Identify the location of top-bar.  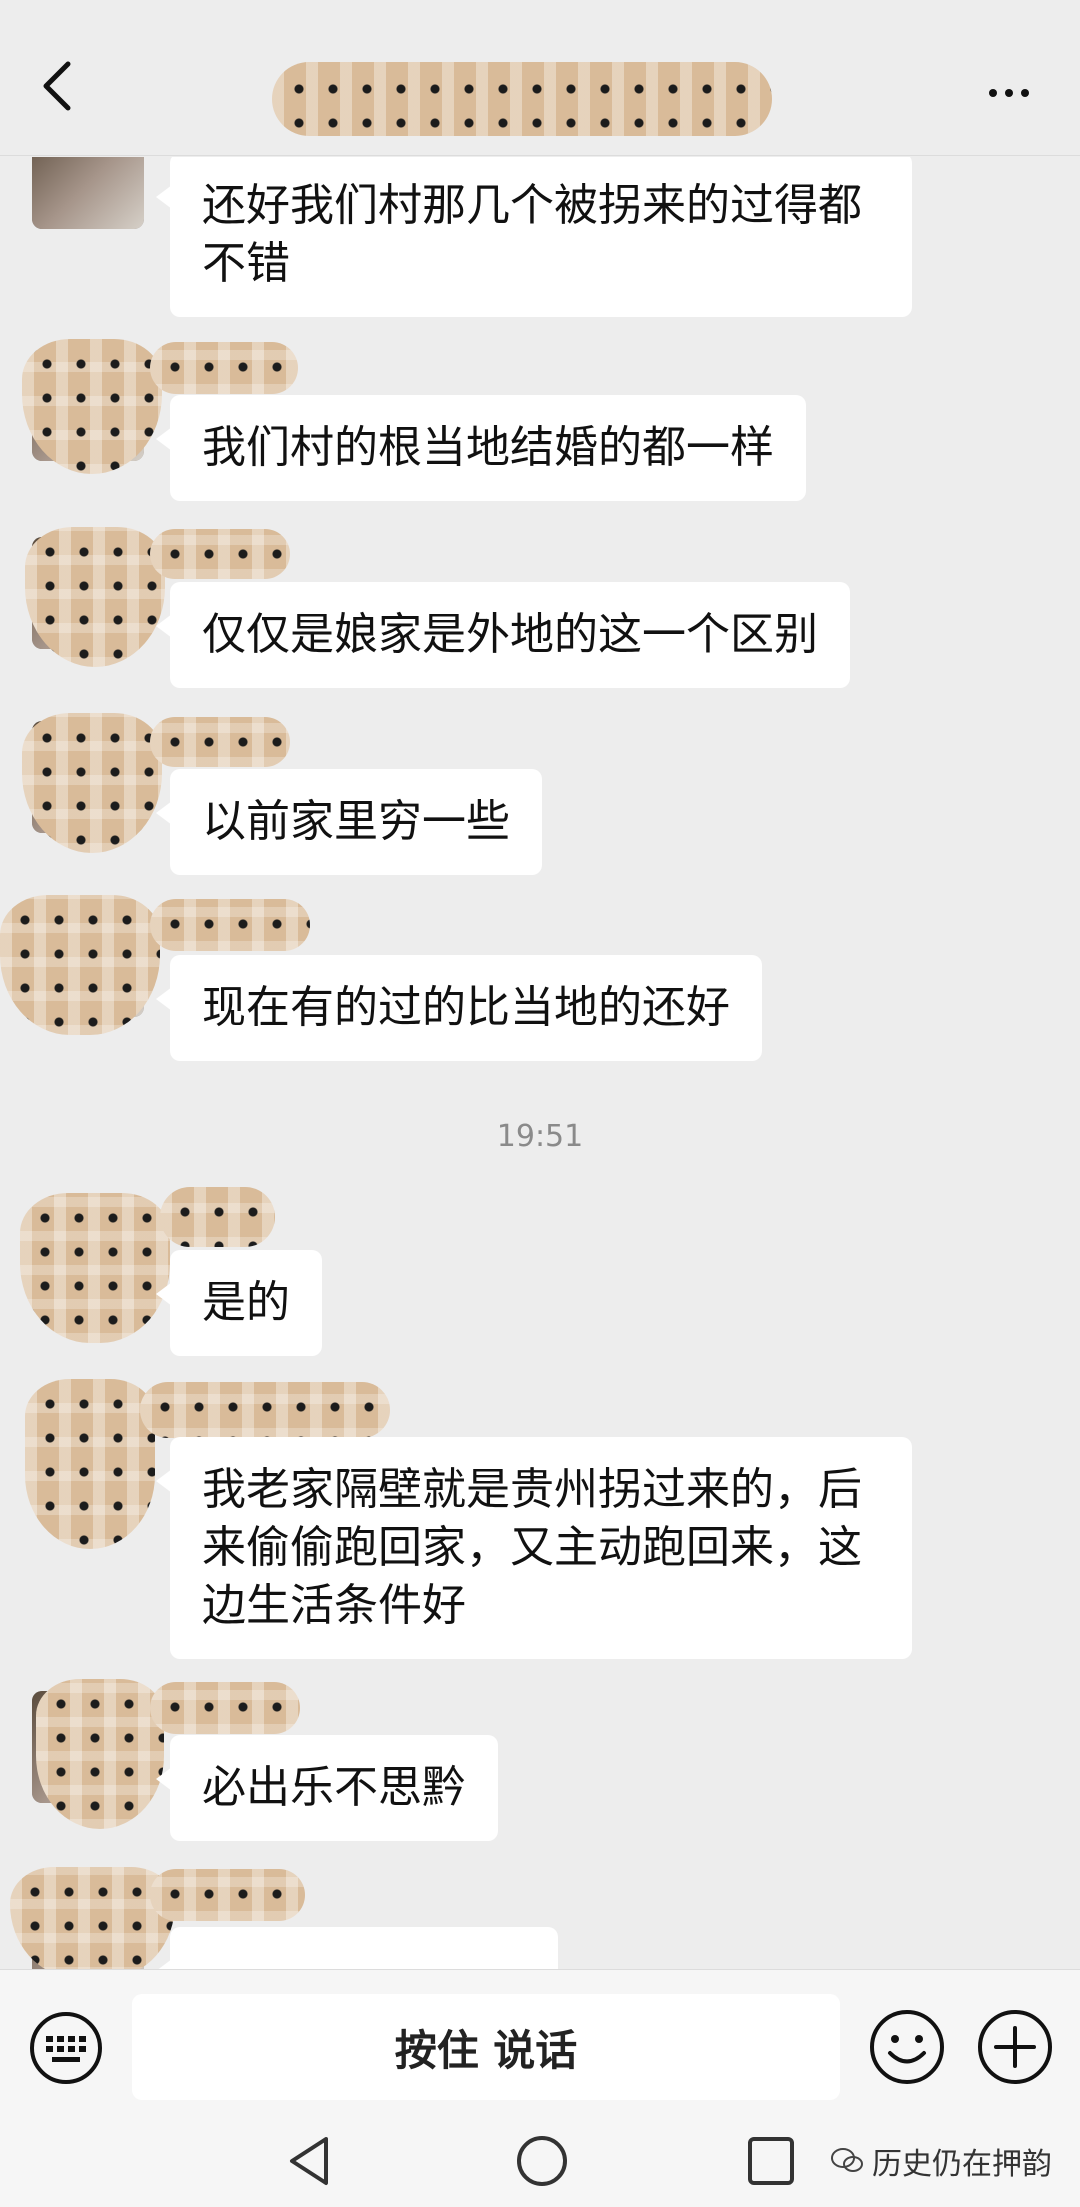
(540, 87).